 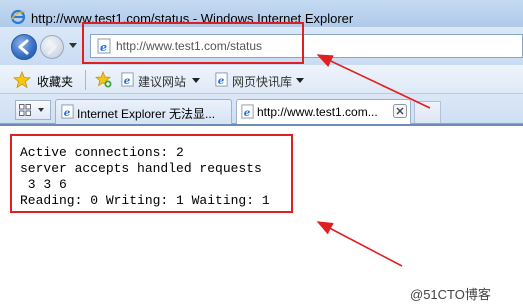 What do you see at coordinates (359, 244) in the screenshot?
I see `arrow-to-output` at bounding box center [359, 244].